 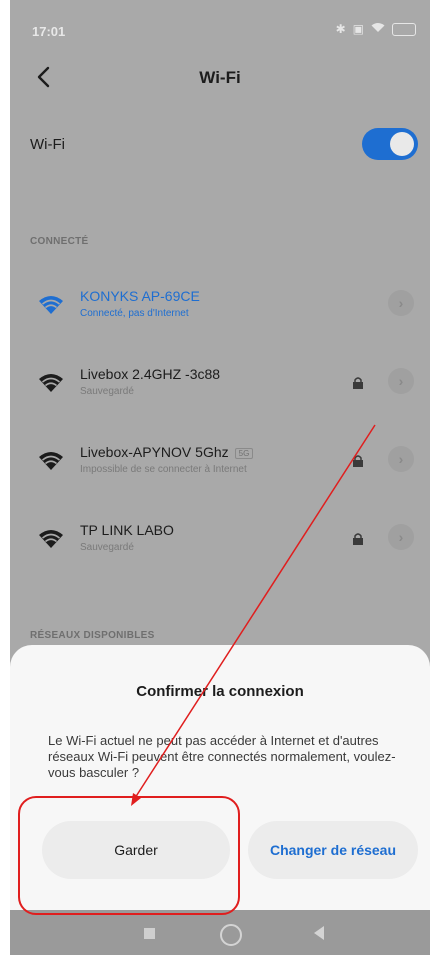 I want to click on status-time: 17:01, so click(x=49, y=31).